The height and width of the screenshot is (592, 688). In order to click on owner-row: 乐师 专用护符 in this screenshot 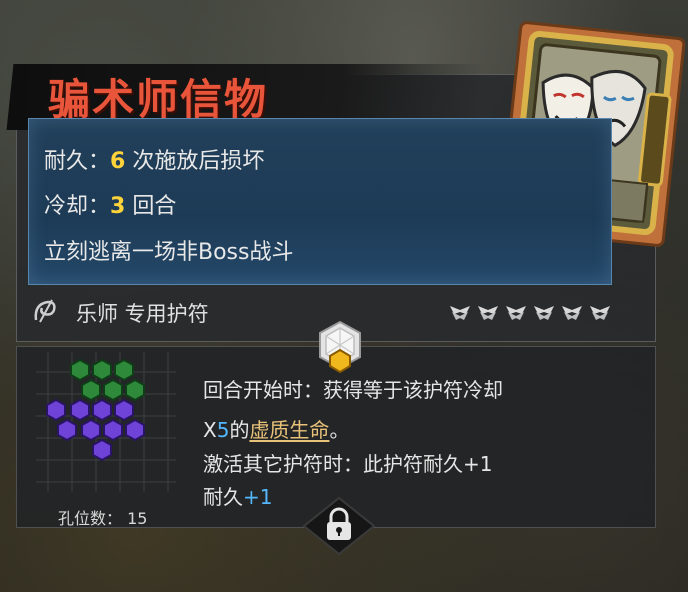, I will do `click(119, 313)`.